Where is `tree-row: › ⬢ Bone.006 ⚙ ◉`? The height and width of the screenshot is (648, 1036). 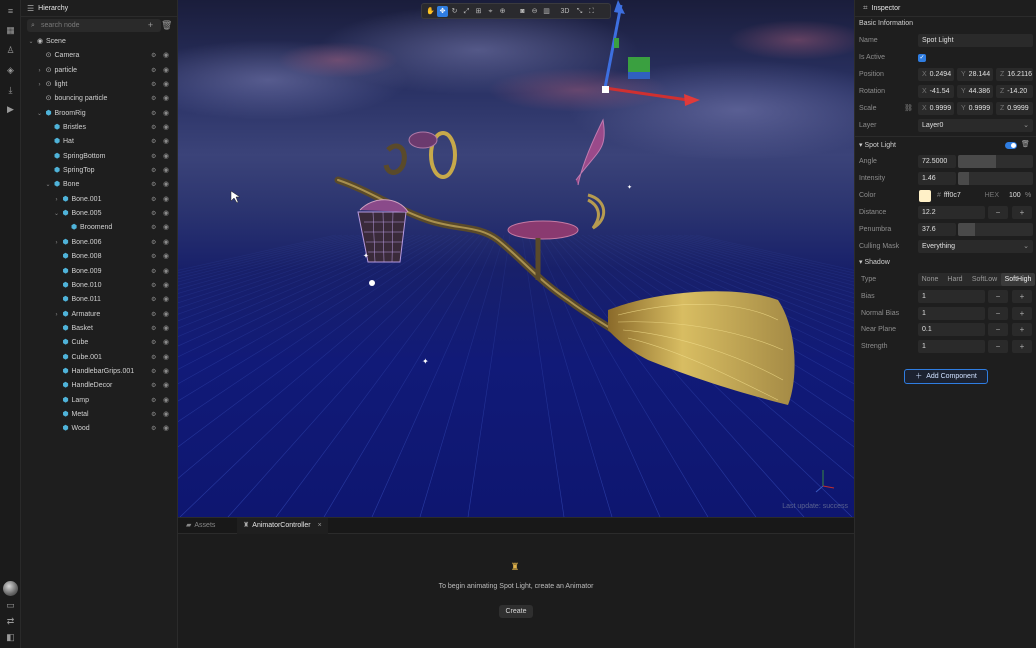 tree-row: › ⬢ Bone.006 ⚙ ◉ is located at coordinates (99, 243).